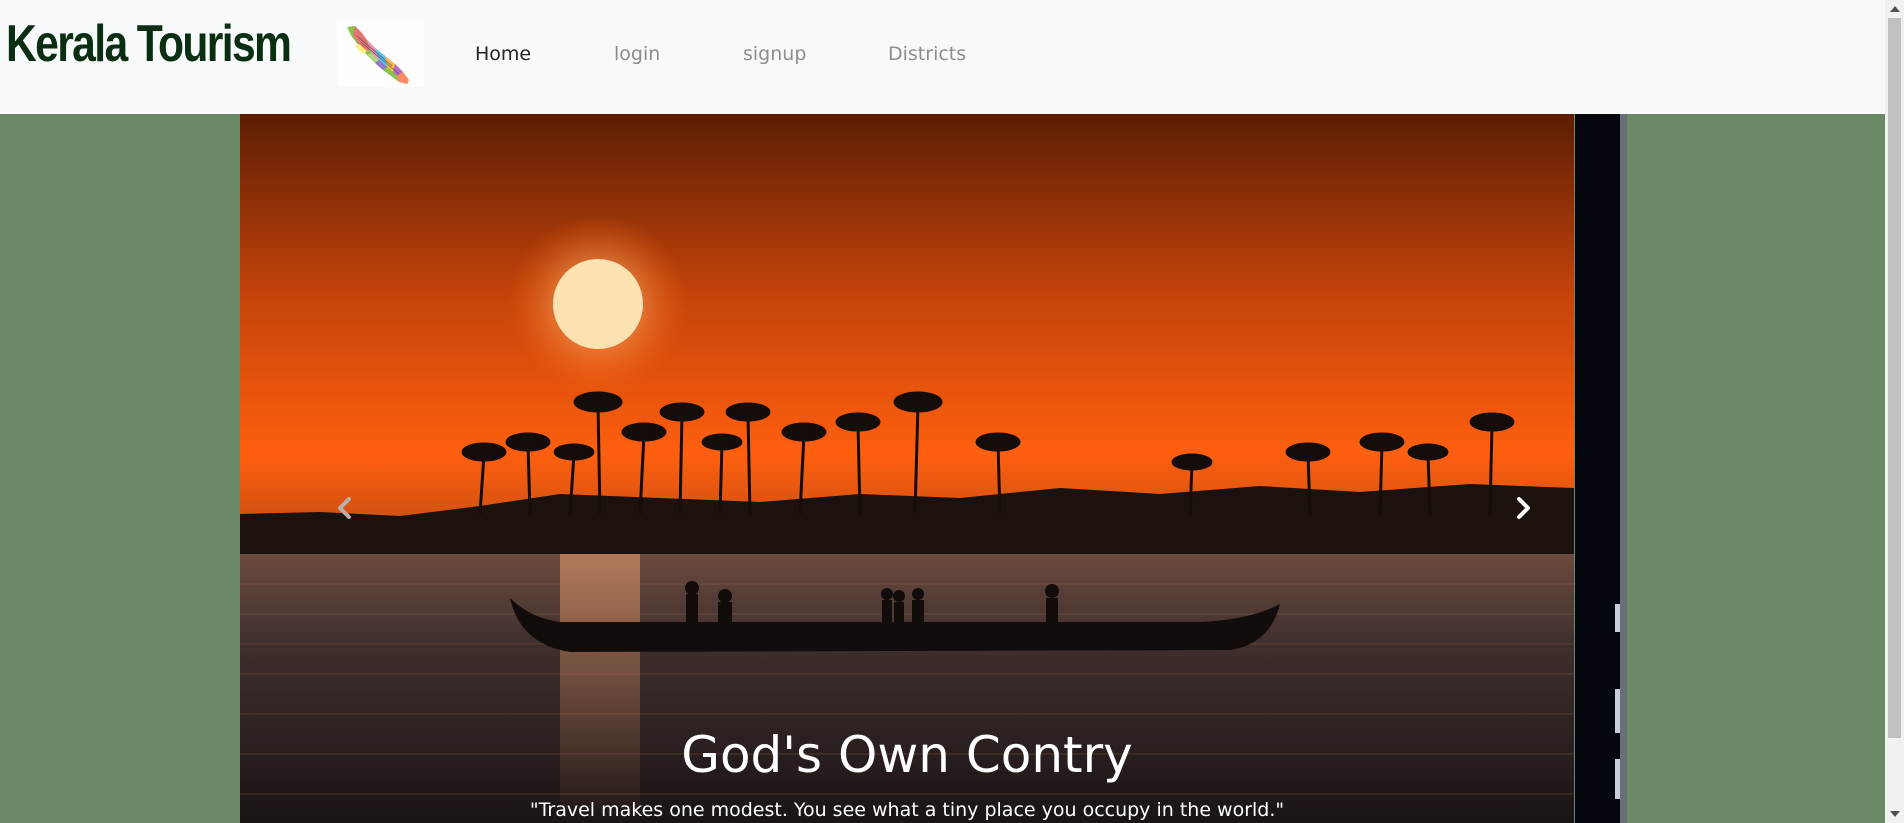  What do you see at coordinates (637, 54) in the screenshot?
I see `nav-link-login: login` at bounding box center [637, 54].